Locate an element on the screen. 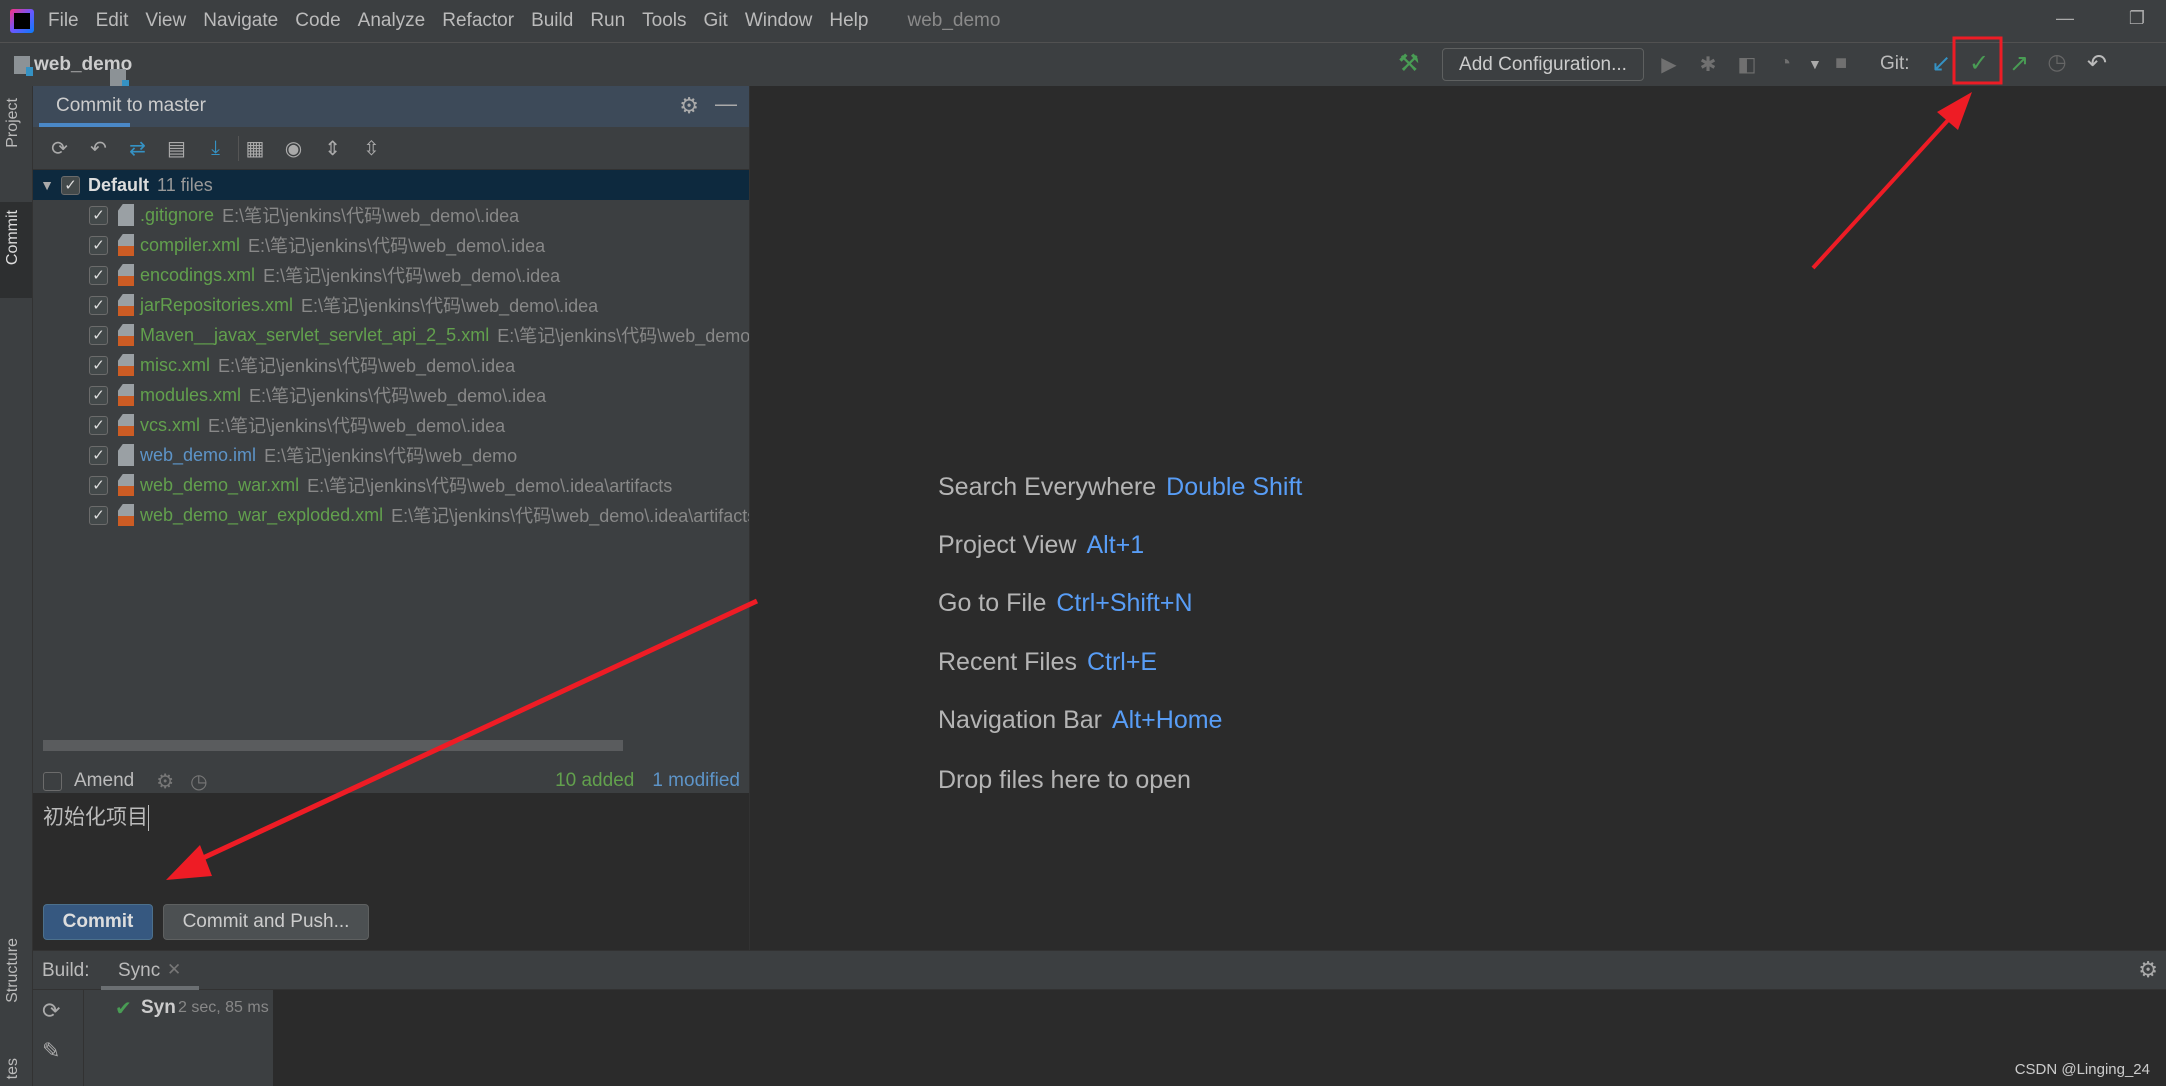  watermark: CSDN @Linging_24 is located at coordinates (2082, 1069).